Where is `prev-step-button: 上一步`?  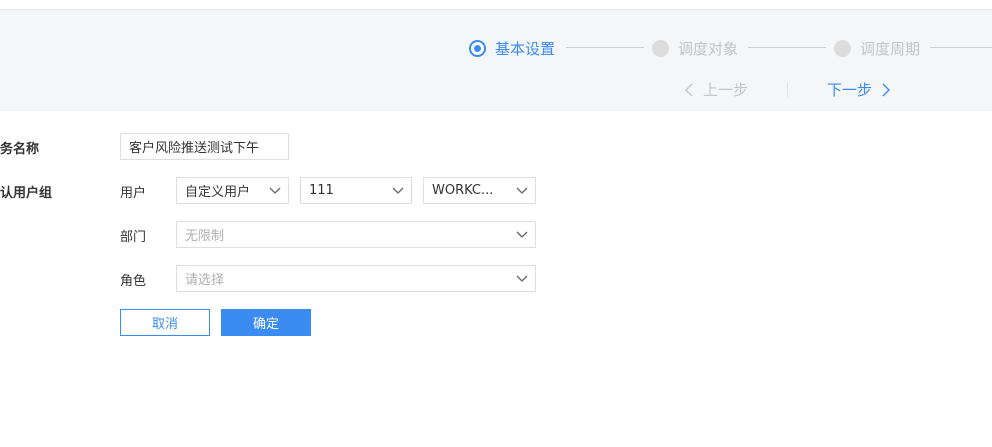
prev-step-button: 上一步 is located at coordinates (716, 89).